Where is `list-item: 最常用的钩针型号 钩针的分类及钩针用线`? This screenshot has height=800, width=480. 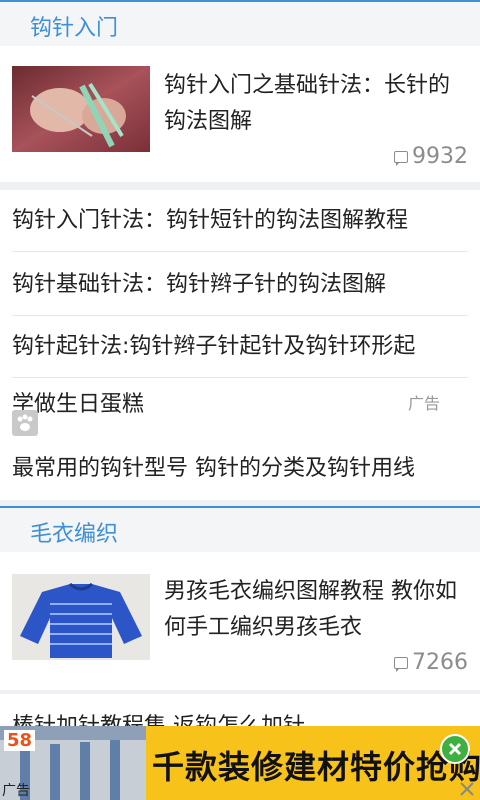 list-item: 最常用的钩针型号 钩针的分类及钩针用线 is located at coordinates (240, 469).